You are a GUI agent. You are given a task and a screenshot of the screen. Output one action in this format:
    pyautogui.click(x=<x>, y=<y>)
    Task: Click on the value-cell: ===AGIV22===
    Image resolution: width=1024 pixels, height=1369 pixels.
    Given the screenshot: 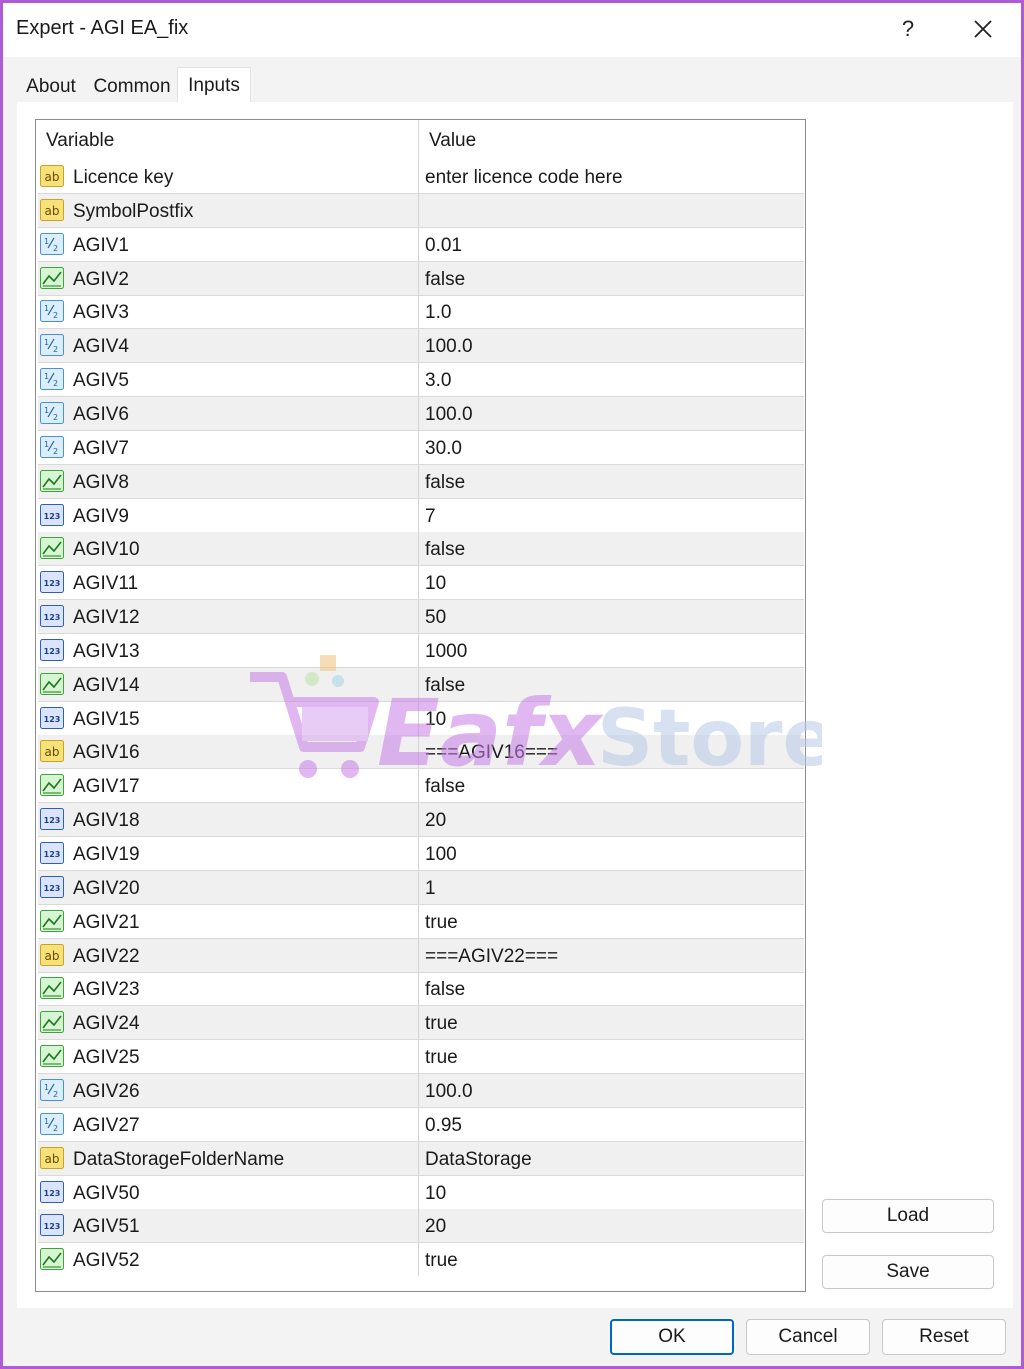 What is the action you would take?
    pyautogui.click(x=611, y=955)
    